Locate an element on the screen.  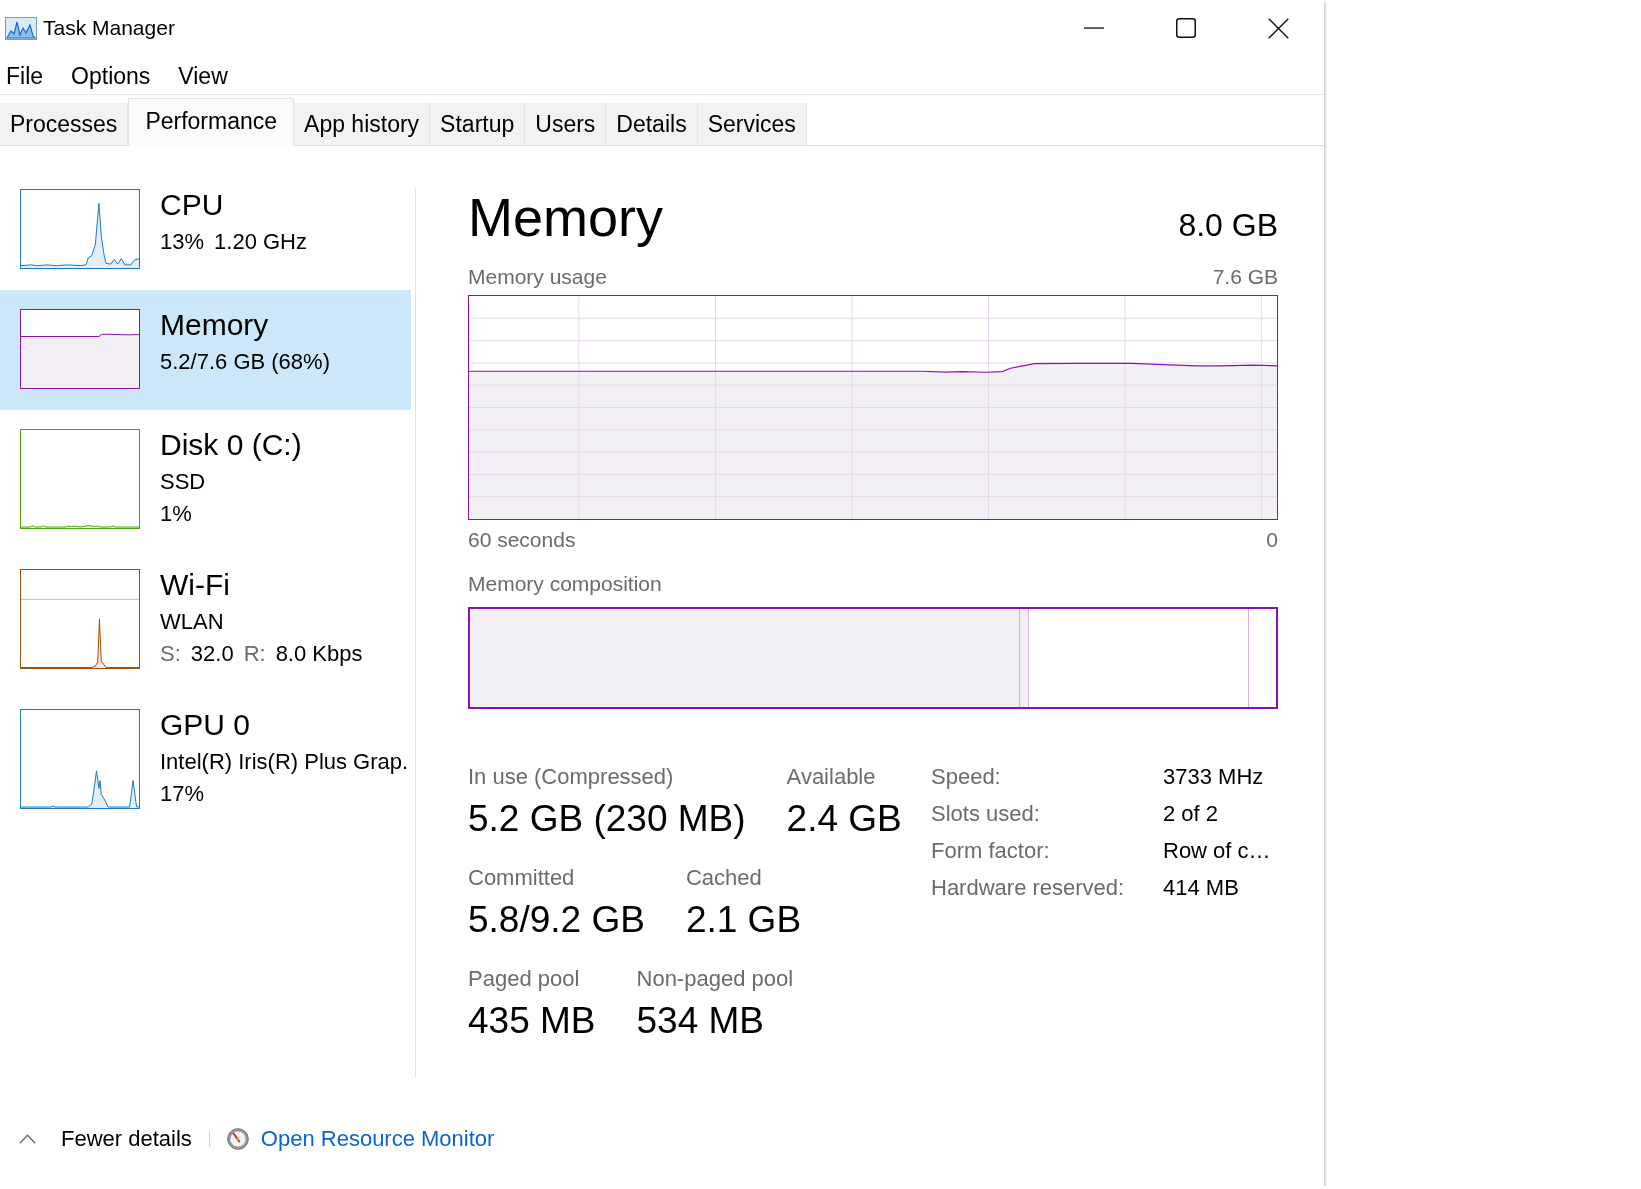
tab: App history is located at coordinates (362, 124).